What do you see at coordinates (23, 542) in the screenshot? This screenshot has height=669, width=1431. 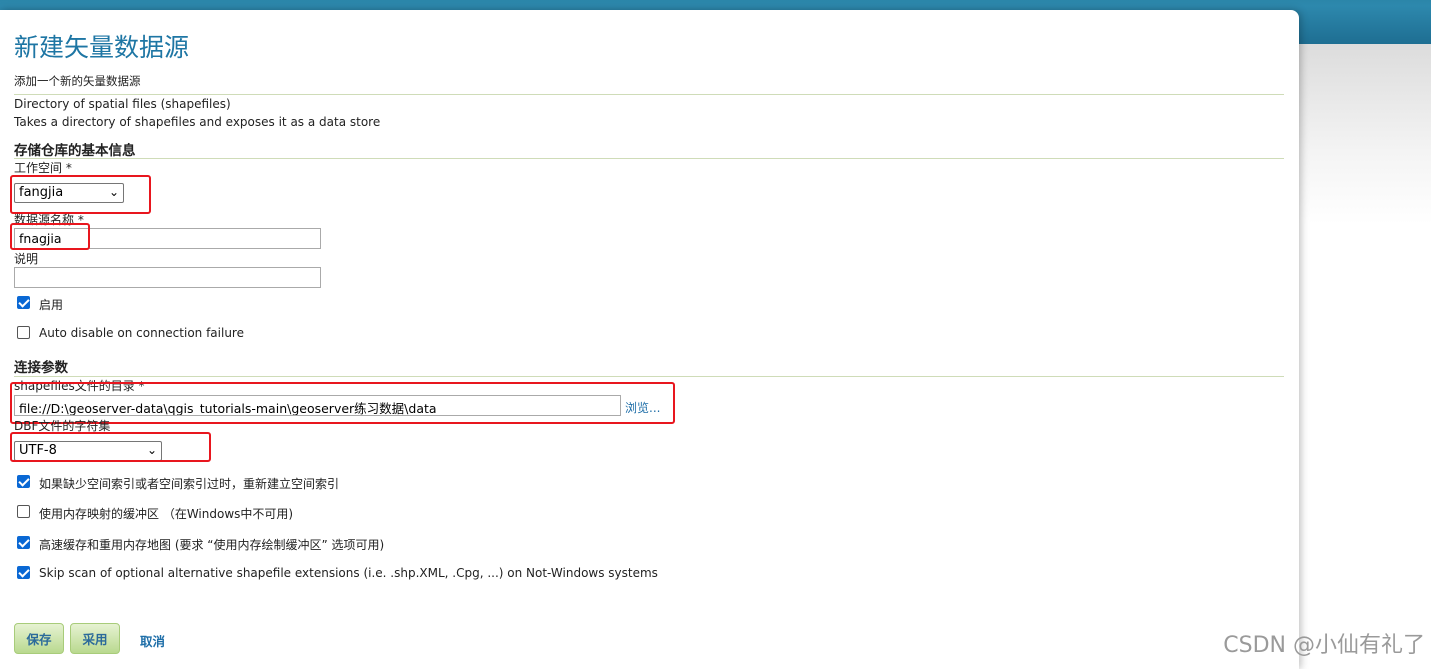 I see `cache-memory-maps-checkbox` at bounding box center [23, 542].